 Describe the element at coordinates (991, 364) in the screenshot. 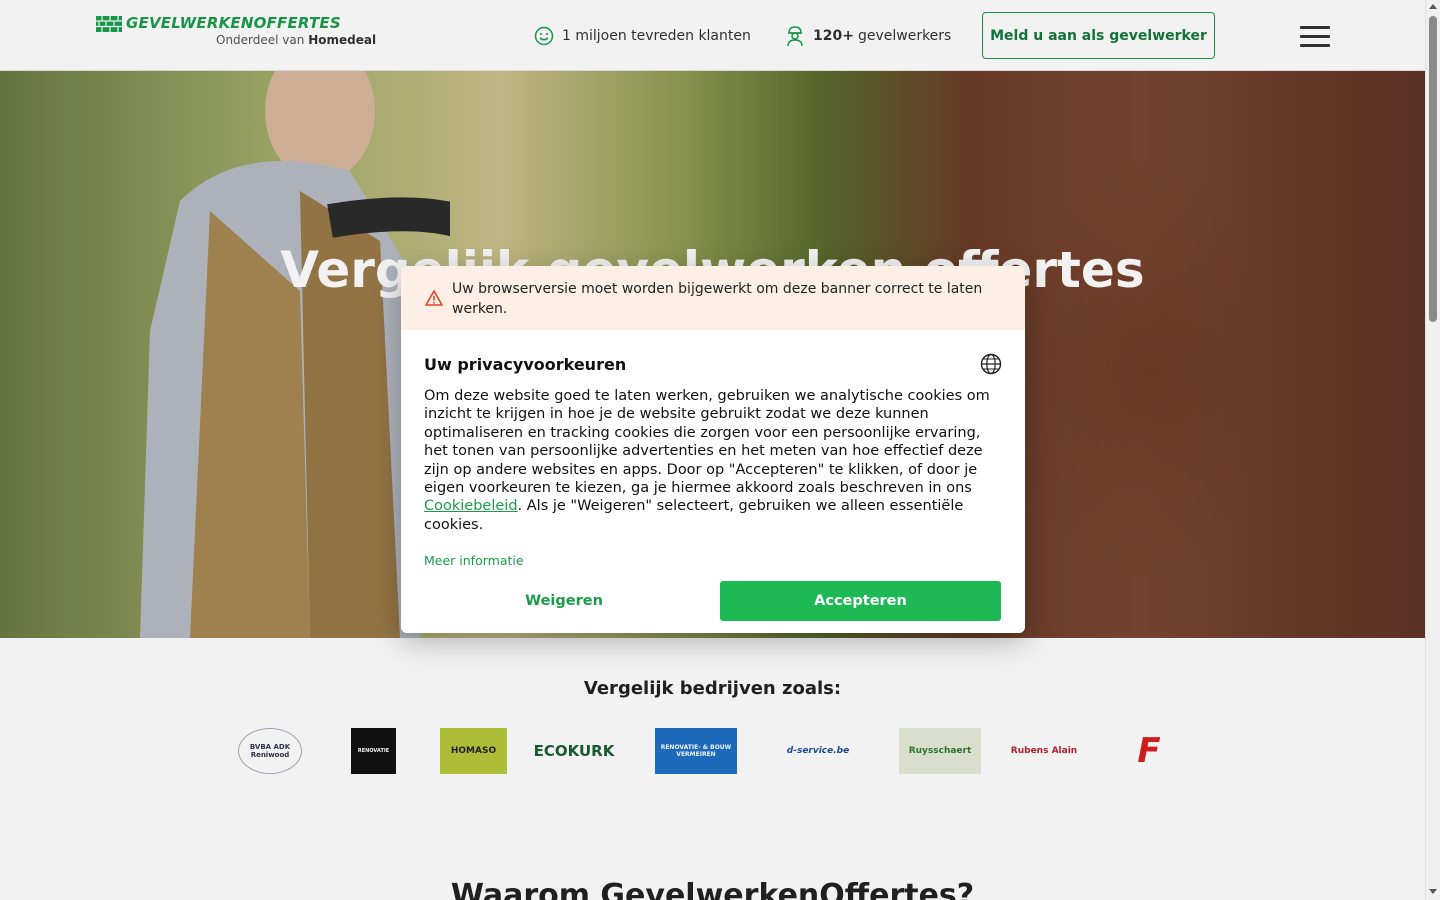

I see `language-globe-icon` at that location.